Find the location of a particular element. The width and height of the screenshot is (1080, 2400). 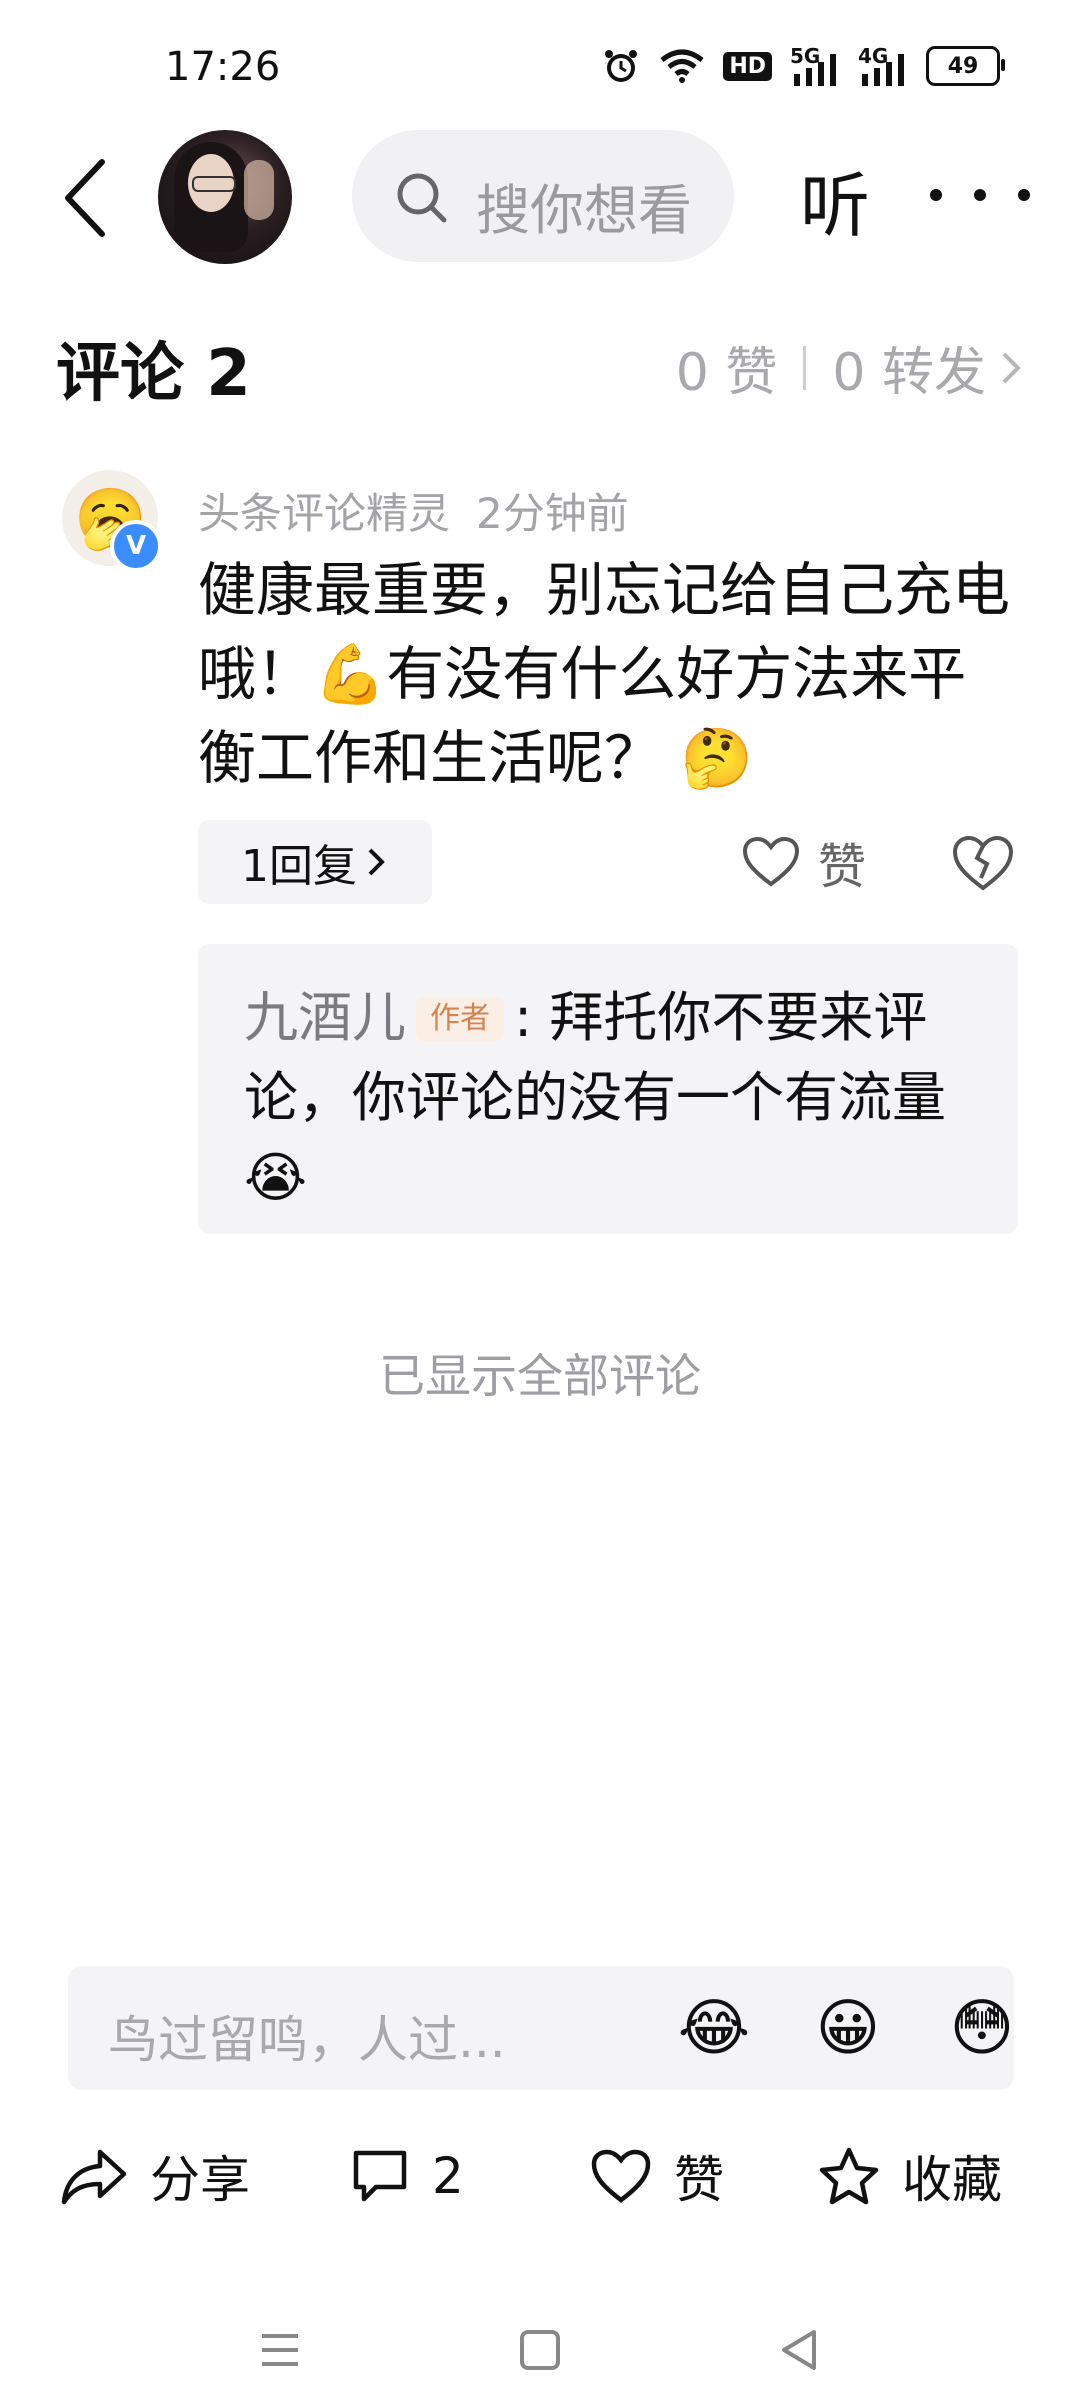

more-button is located at coordinates (980, 195).